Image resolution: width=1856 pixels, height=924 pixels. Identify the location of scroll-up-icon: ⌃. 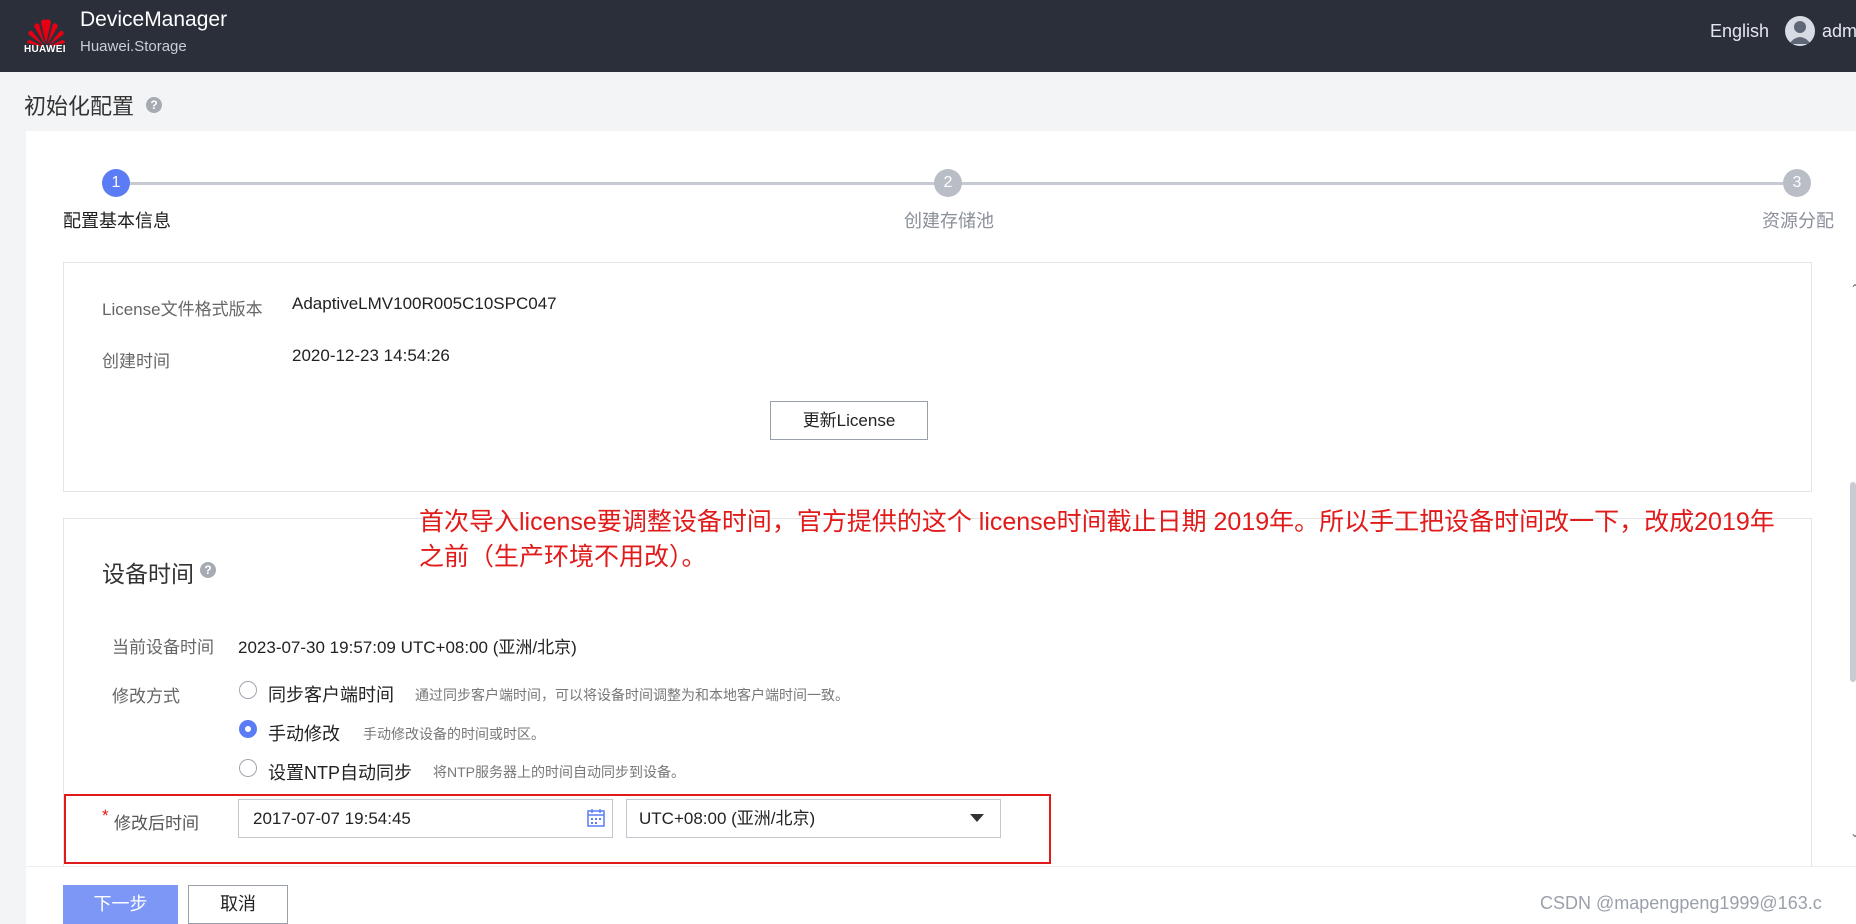
(1853, 289).